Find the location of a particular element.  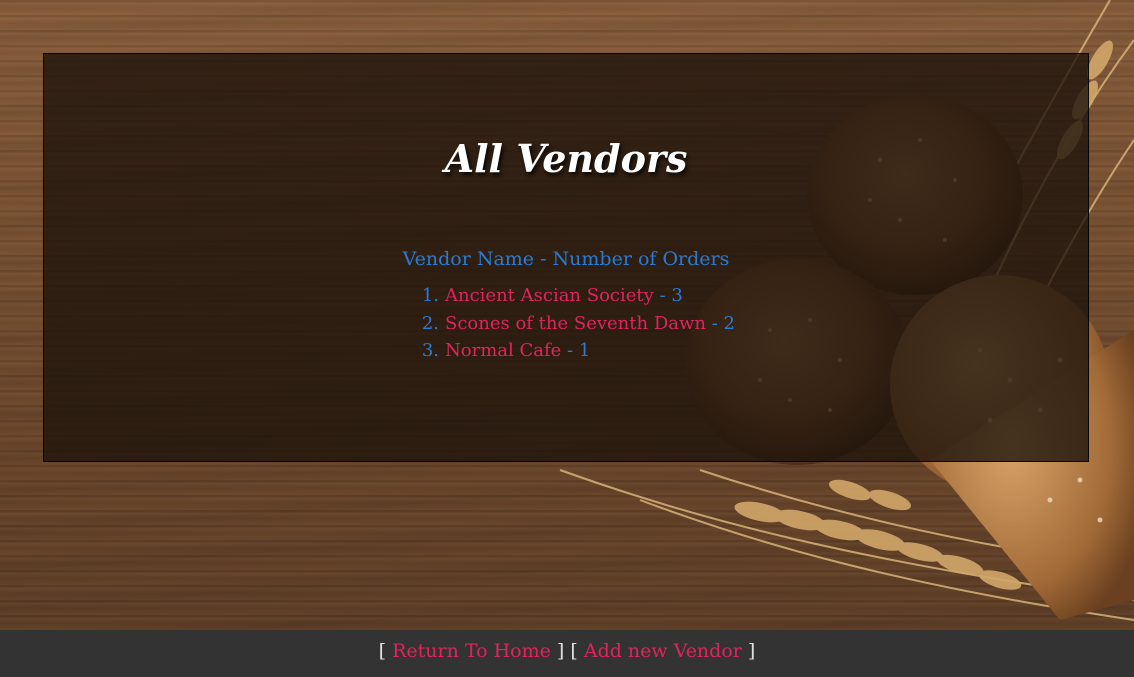

list-item: 3. Normal Cafe - 1 is located at coordinates (577, 351).